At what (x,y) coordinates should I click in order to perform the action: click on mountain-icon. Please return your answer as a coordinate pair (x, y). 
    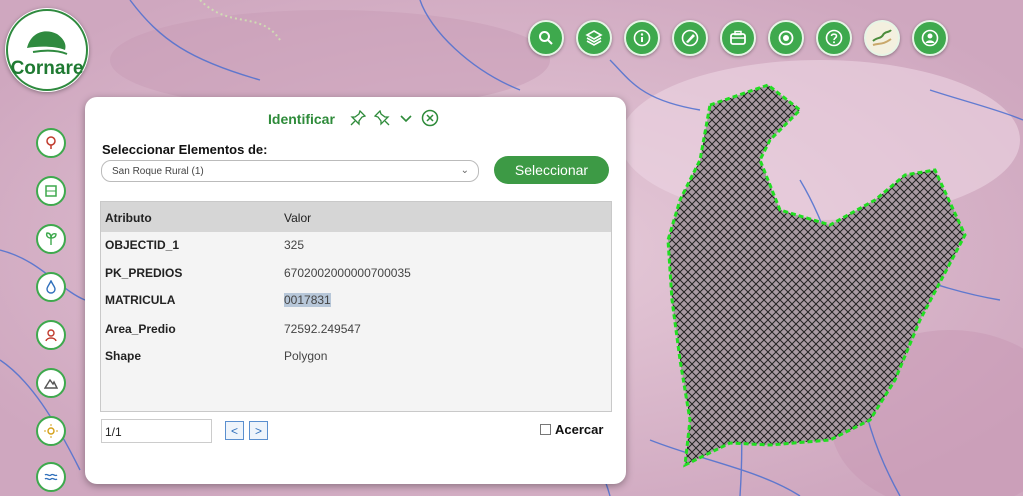
    Looking at the image, I should click on (51, 383).